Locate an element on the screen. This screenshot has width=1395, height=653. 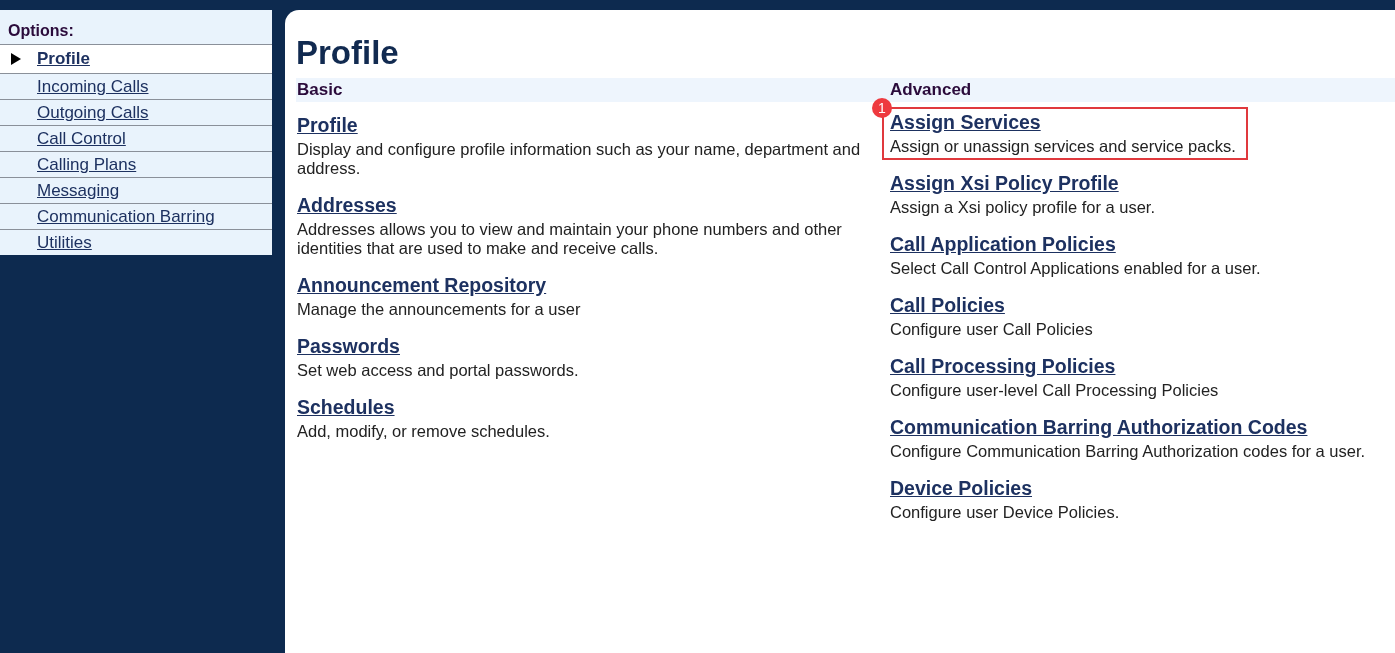
item-link: Schedules is located at coordinates (346, 407).